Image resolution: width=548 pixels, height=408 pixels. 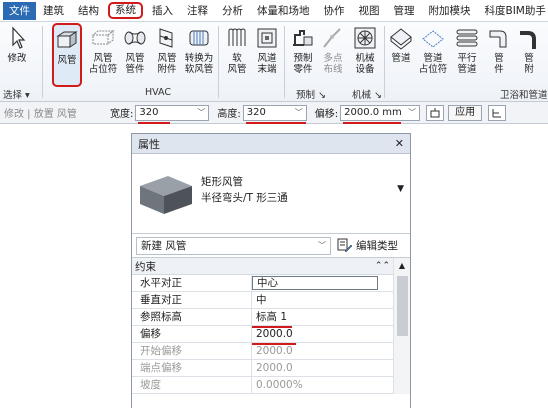 What do you see at coordinates (162, 11) in the screenshot?
I see `tab-insert: 插入` at bounding box center [162, 11].